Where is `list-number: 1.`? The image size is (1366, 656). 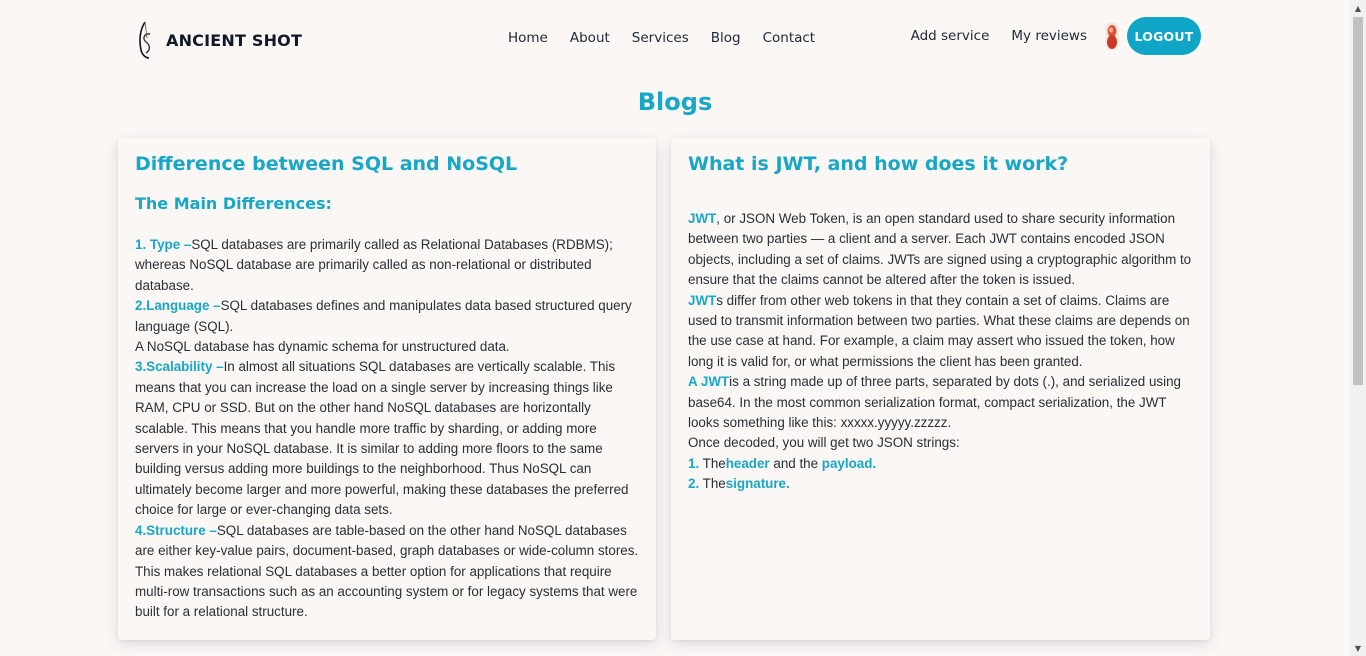
list-number: 1. is located at coordinates (694, 463).